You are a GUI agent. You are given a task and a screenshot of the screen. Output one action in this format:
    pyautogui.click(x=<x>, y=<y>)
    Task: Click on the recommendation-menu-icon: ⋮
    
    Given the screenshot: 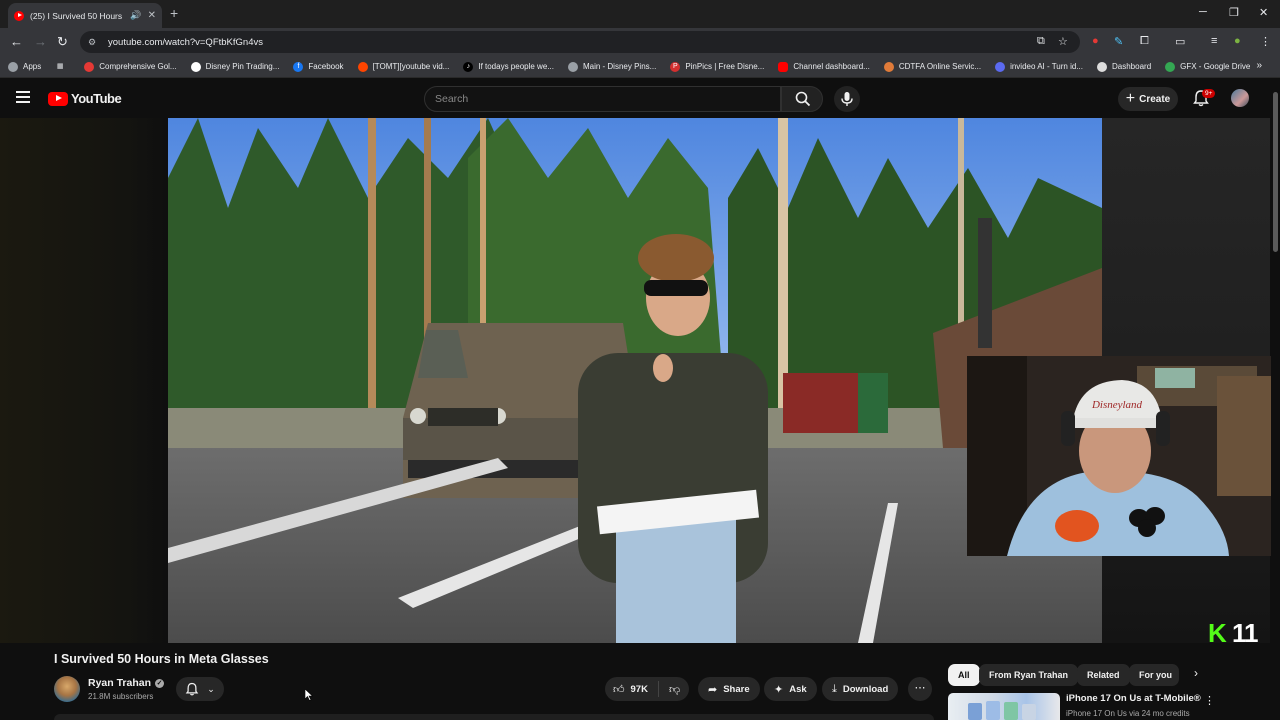 What is the action you would take?
    pyautogui.click(x=1209, y=700)
    